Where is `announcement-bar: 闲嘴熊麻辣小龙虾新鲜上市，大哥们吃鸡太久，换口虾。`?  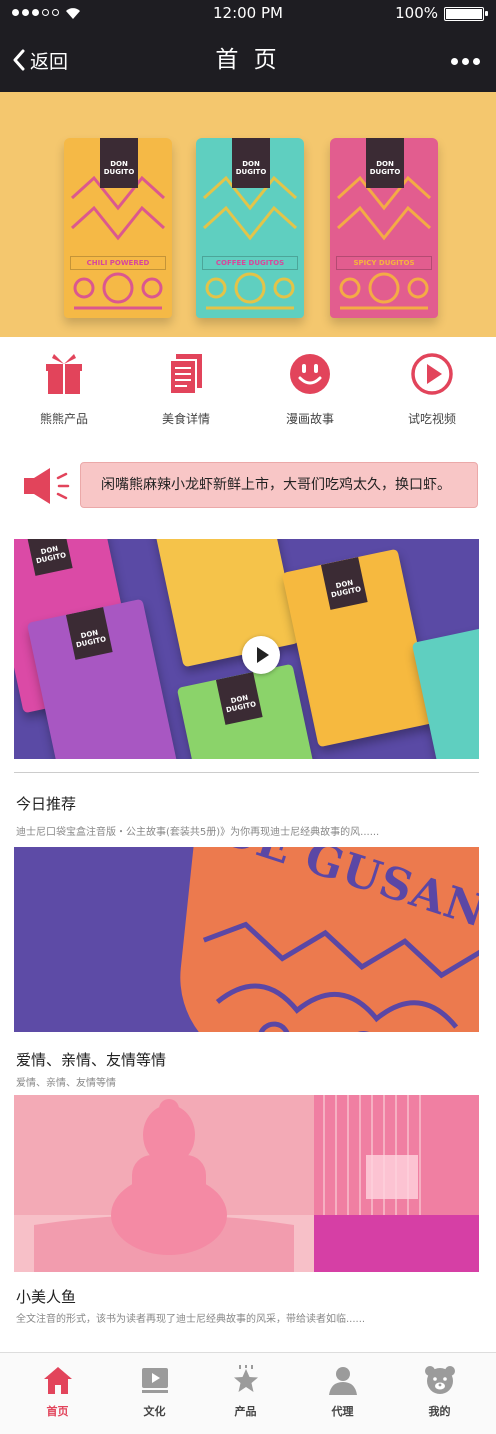
announcement-bar: 闲嘴熊麻辣小龙虾新鲜上市，大哥们吃鸡太久，换口虾。 is located at coordinates (248, 486).